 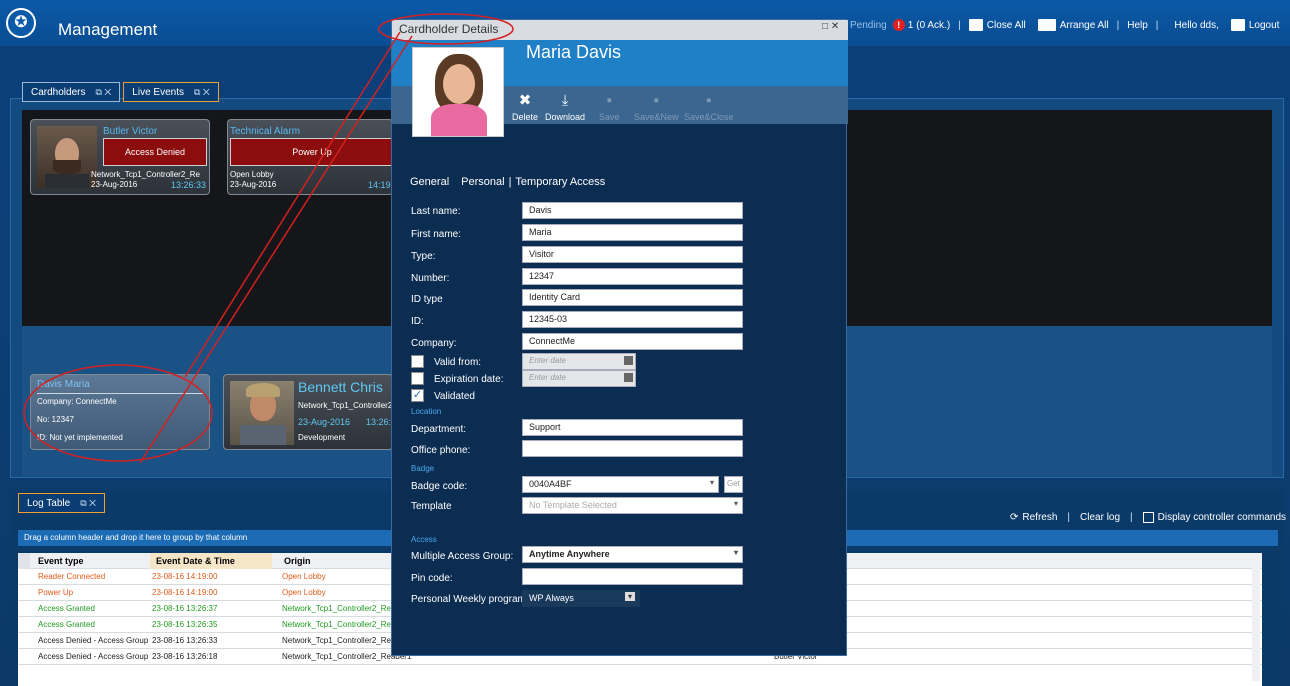 I want to click on delete-button: ✖ Delete, so click(x=525, y=107).